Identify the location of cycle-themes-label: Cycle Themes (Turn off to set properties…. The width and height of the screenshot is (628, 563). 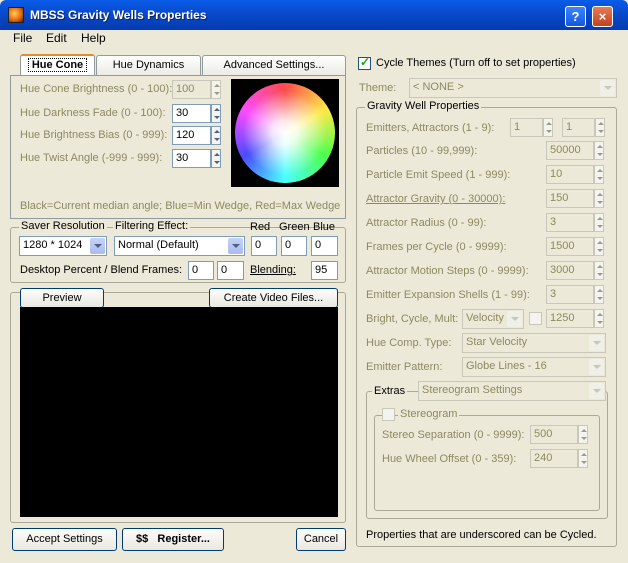
(476, 63).